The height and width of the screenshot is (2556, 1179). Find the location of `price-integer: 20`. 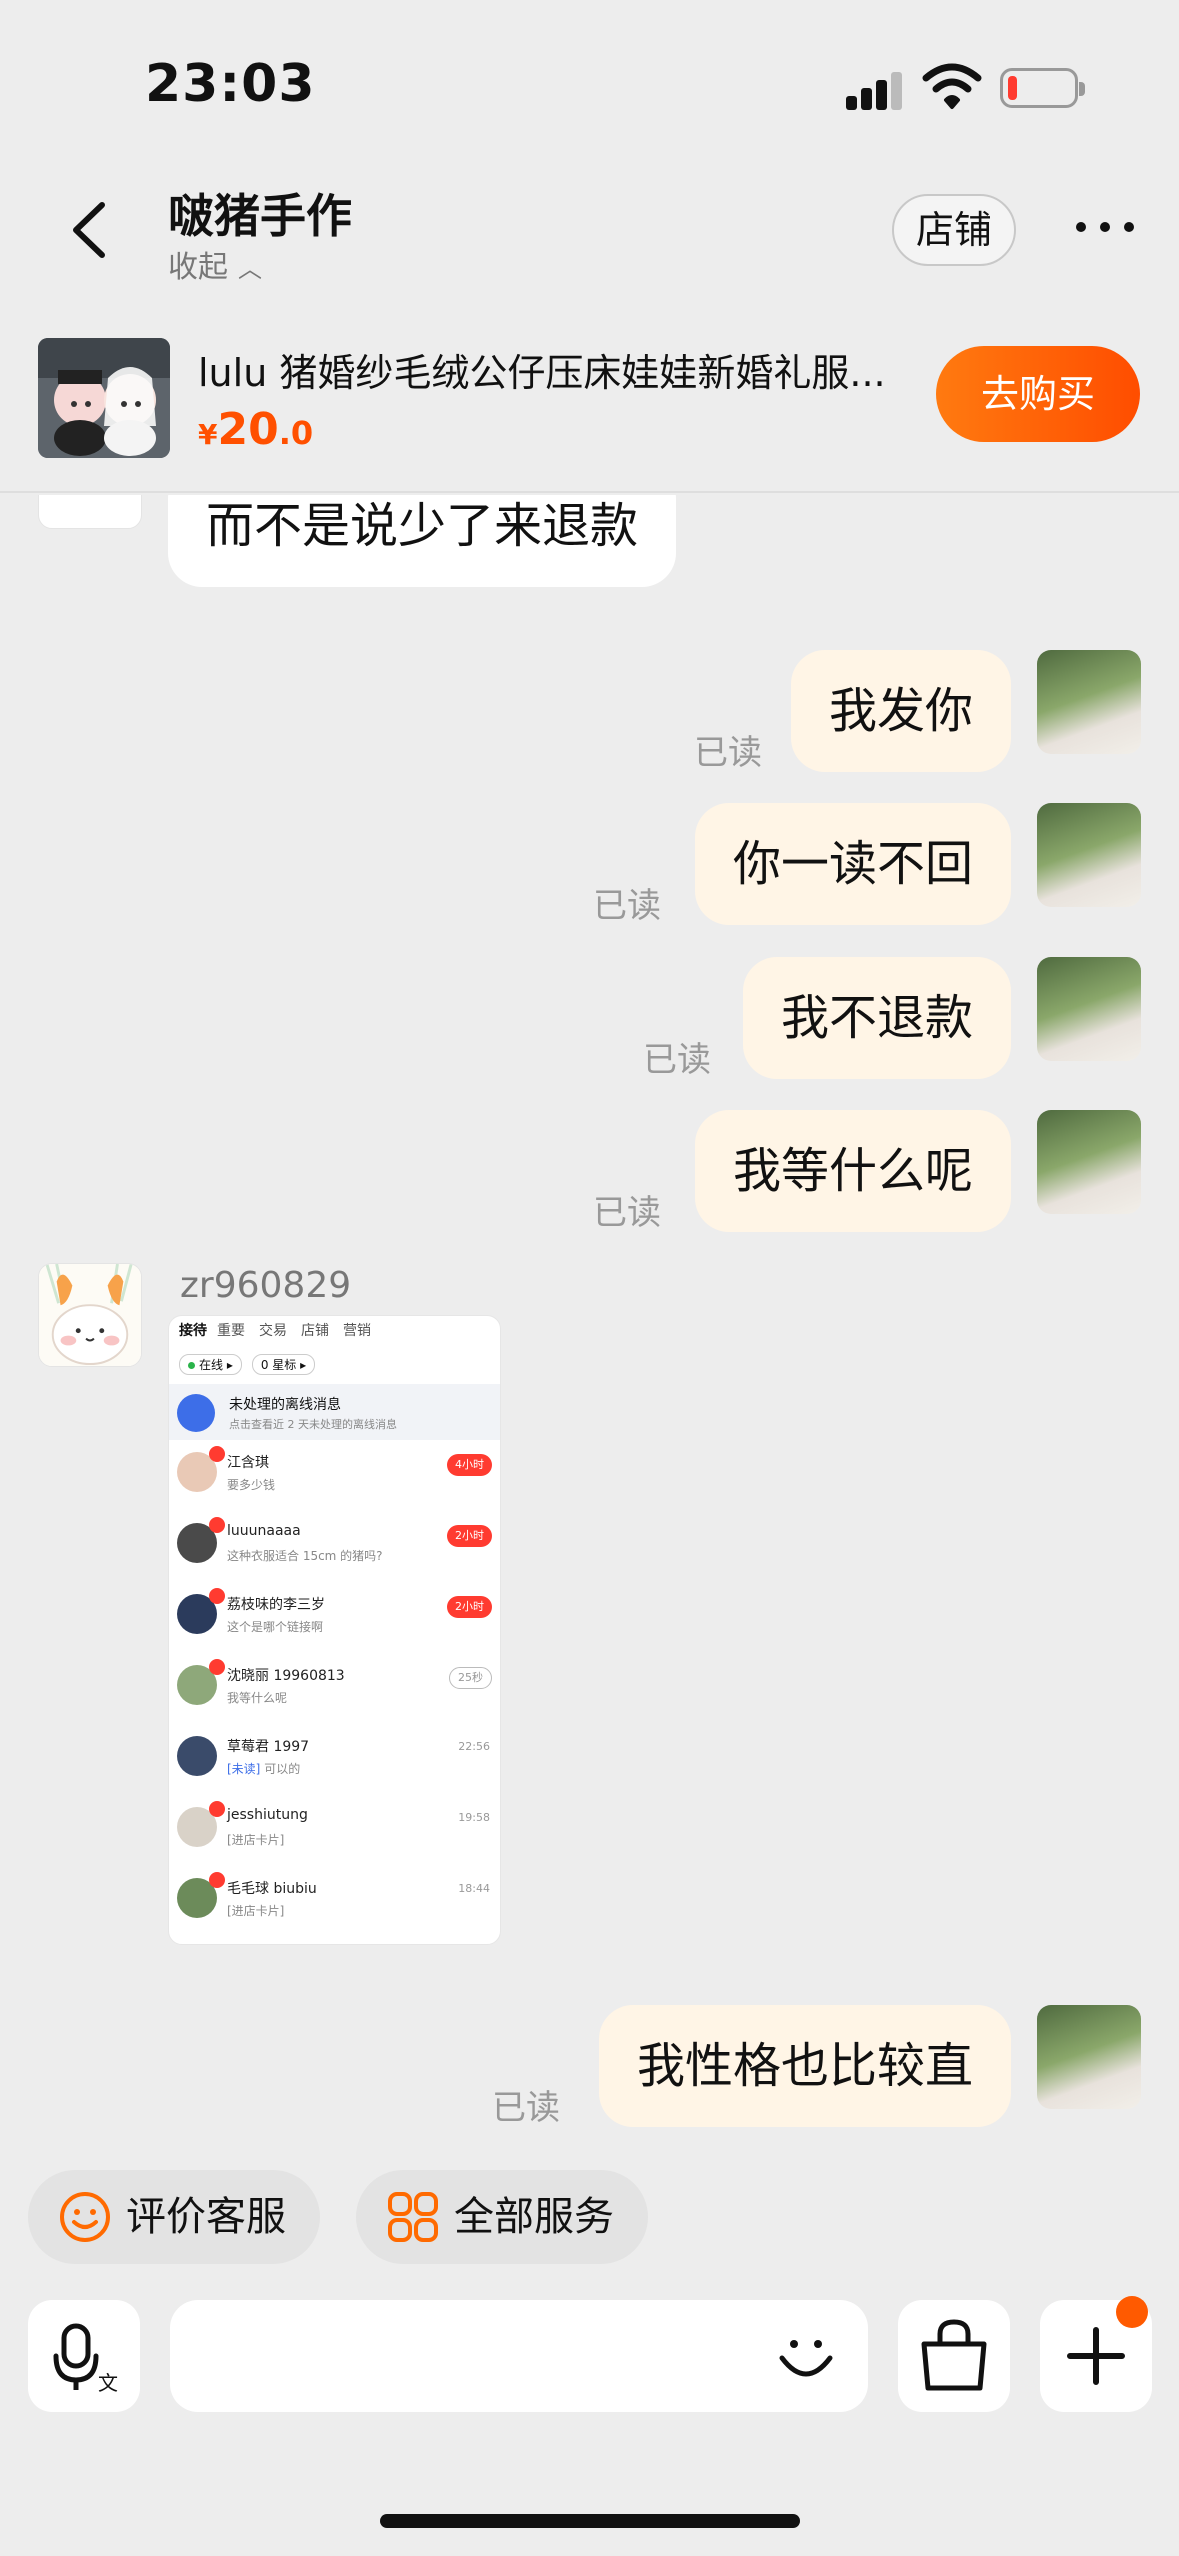

price-integer: 20 is located at coordinates (248, 429).